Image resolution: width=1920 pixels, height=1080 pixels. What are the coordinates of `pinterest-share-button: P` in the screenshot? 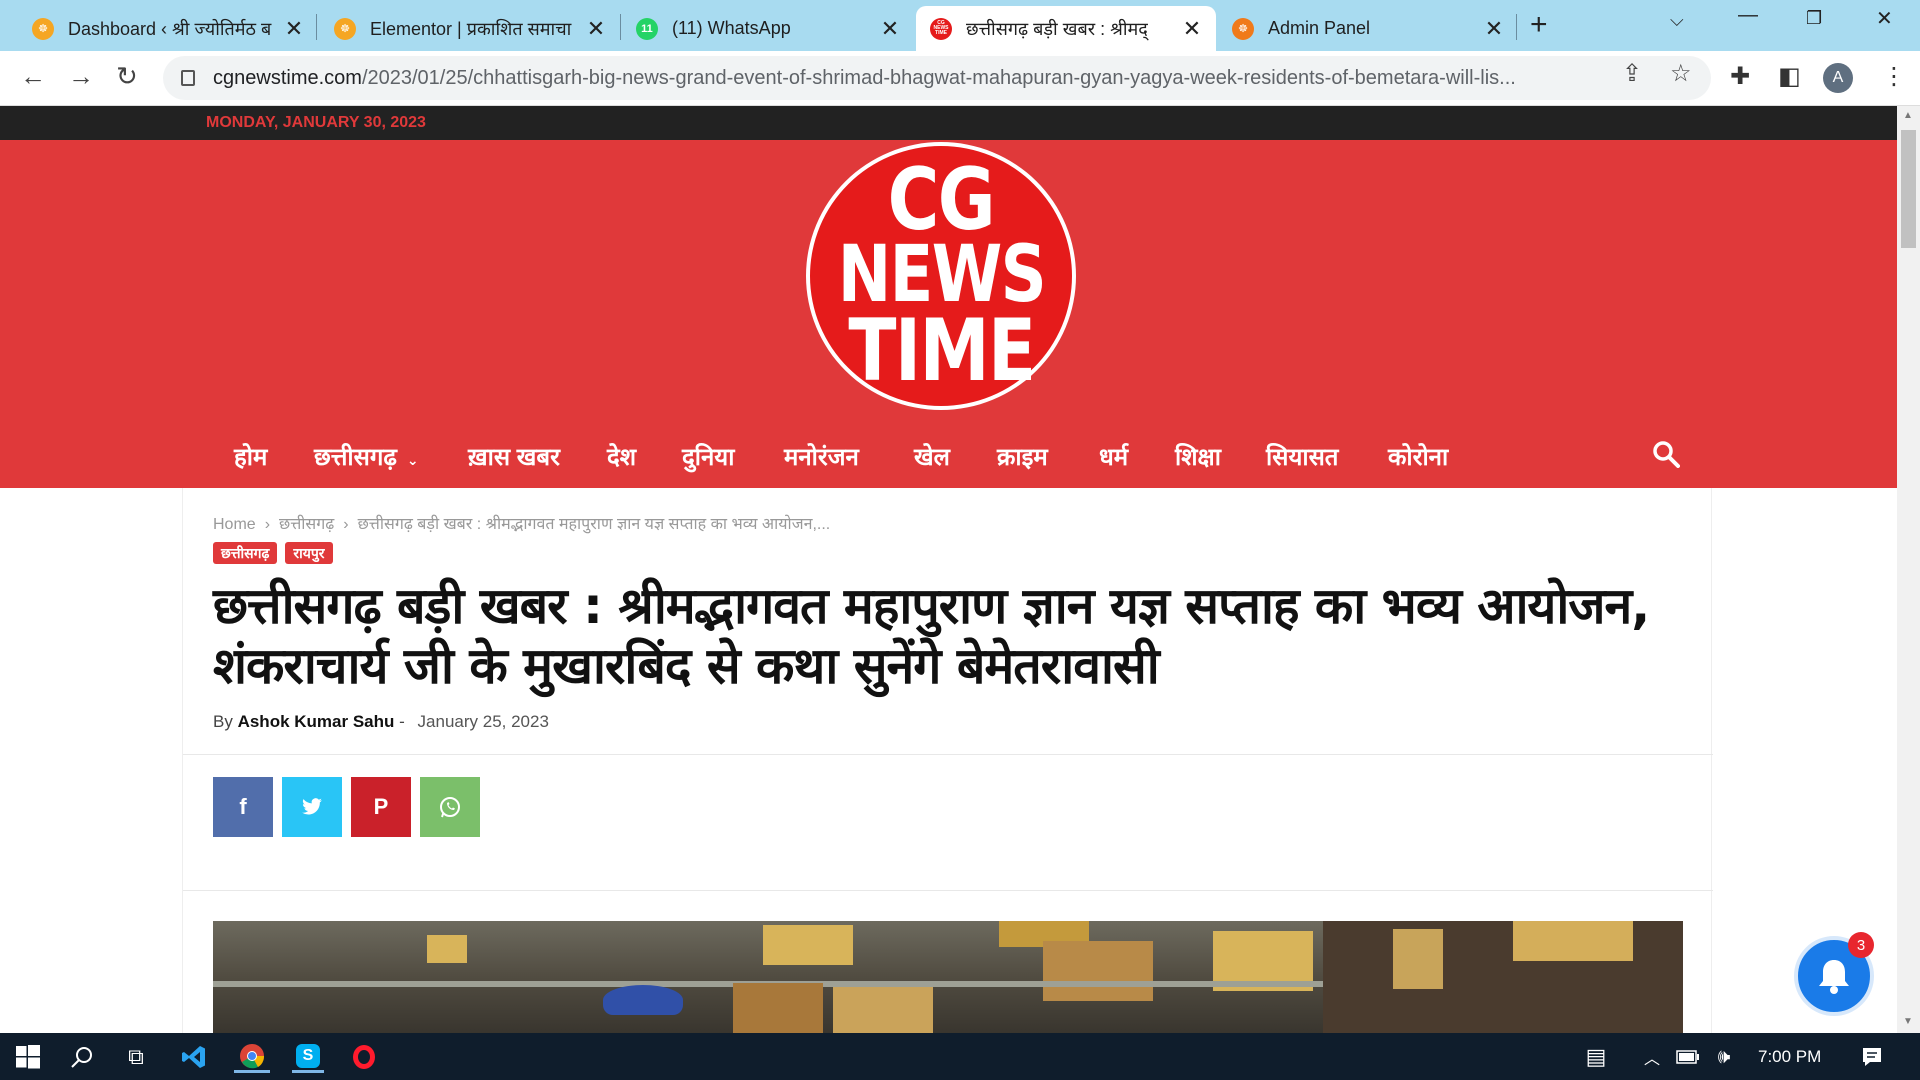 It's located at (381, 807).